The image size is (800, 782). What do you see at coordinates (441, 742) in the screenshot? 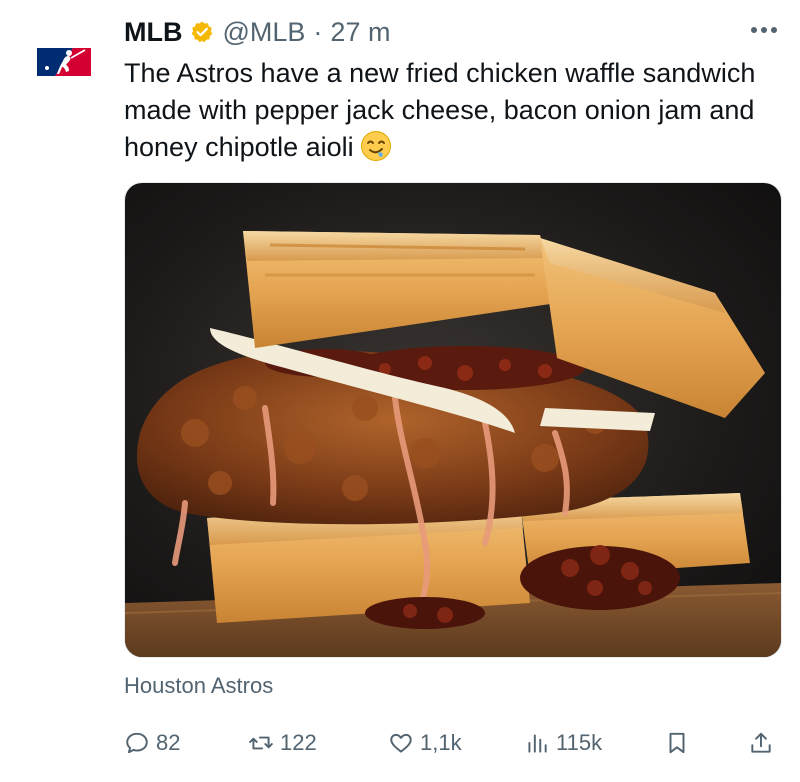
I see `like-count: 1,1k` at bounding box center [441, 742].